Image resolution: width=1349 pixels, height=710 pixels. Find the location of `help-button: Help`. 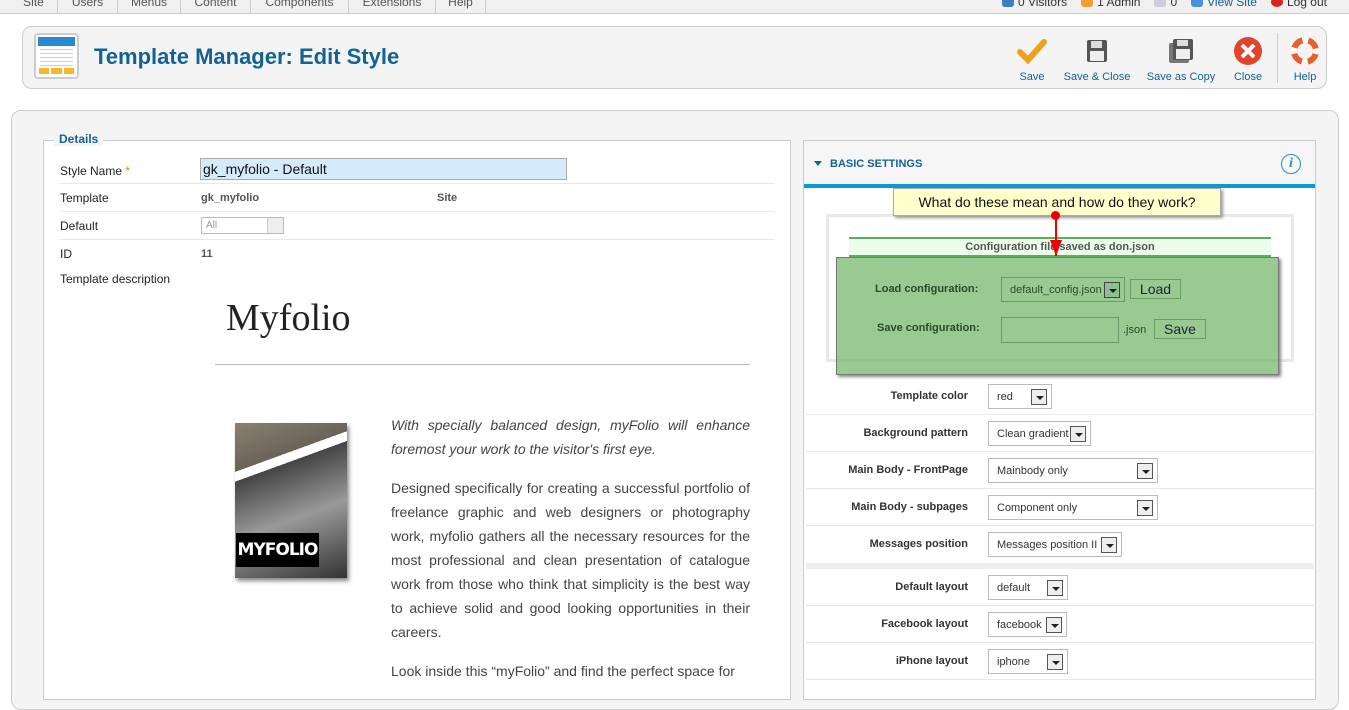

help-button: Help is located at coordinates (1305, 60).